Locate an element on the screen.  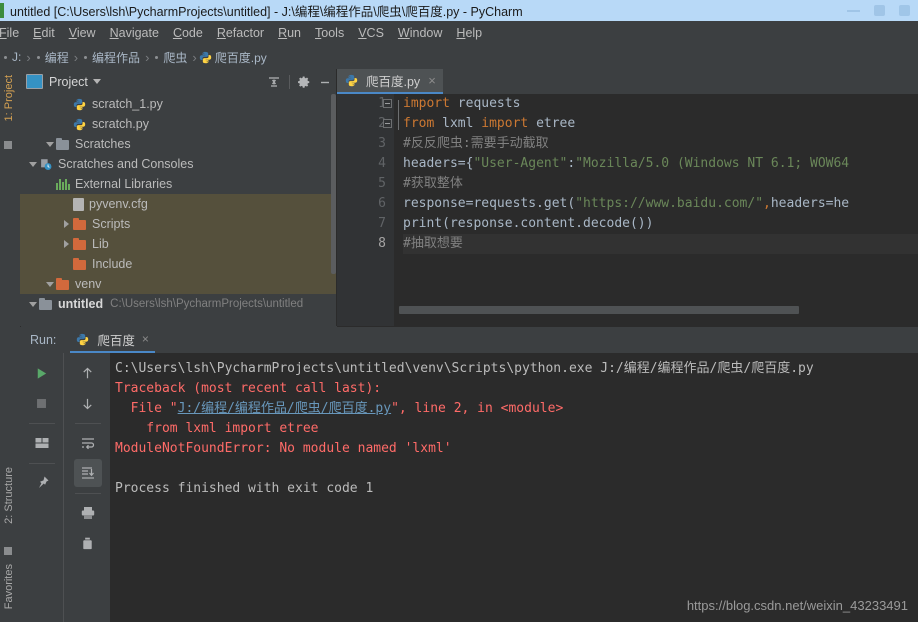
tree-node-venv: venv is located at coordinates (178, 284).